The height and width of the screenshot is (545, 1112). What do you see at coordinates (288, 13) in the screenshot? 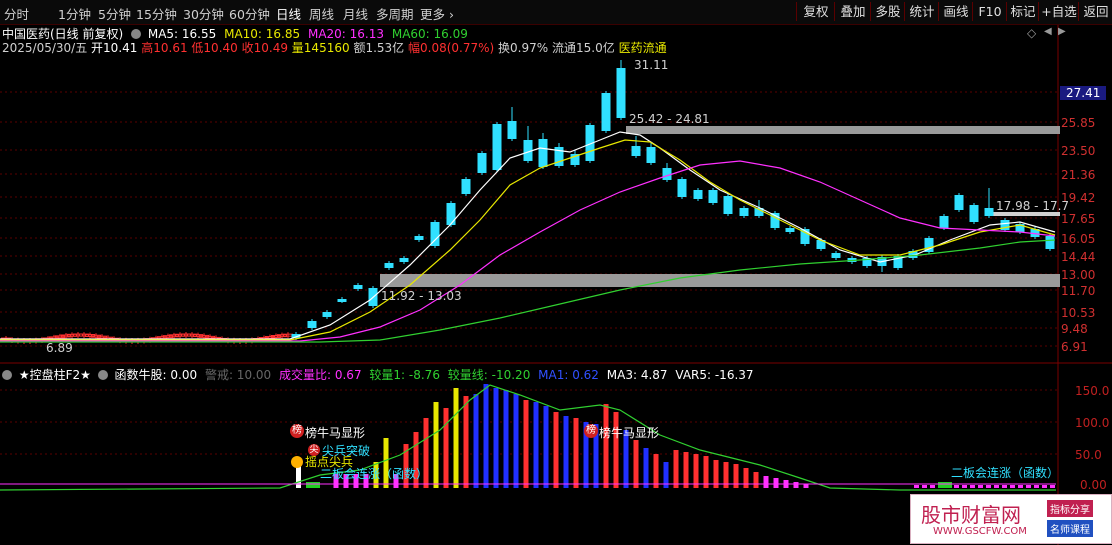
I see `tab-daily: 日线` at bounding box center [288, 13].